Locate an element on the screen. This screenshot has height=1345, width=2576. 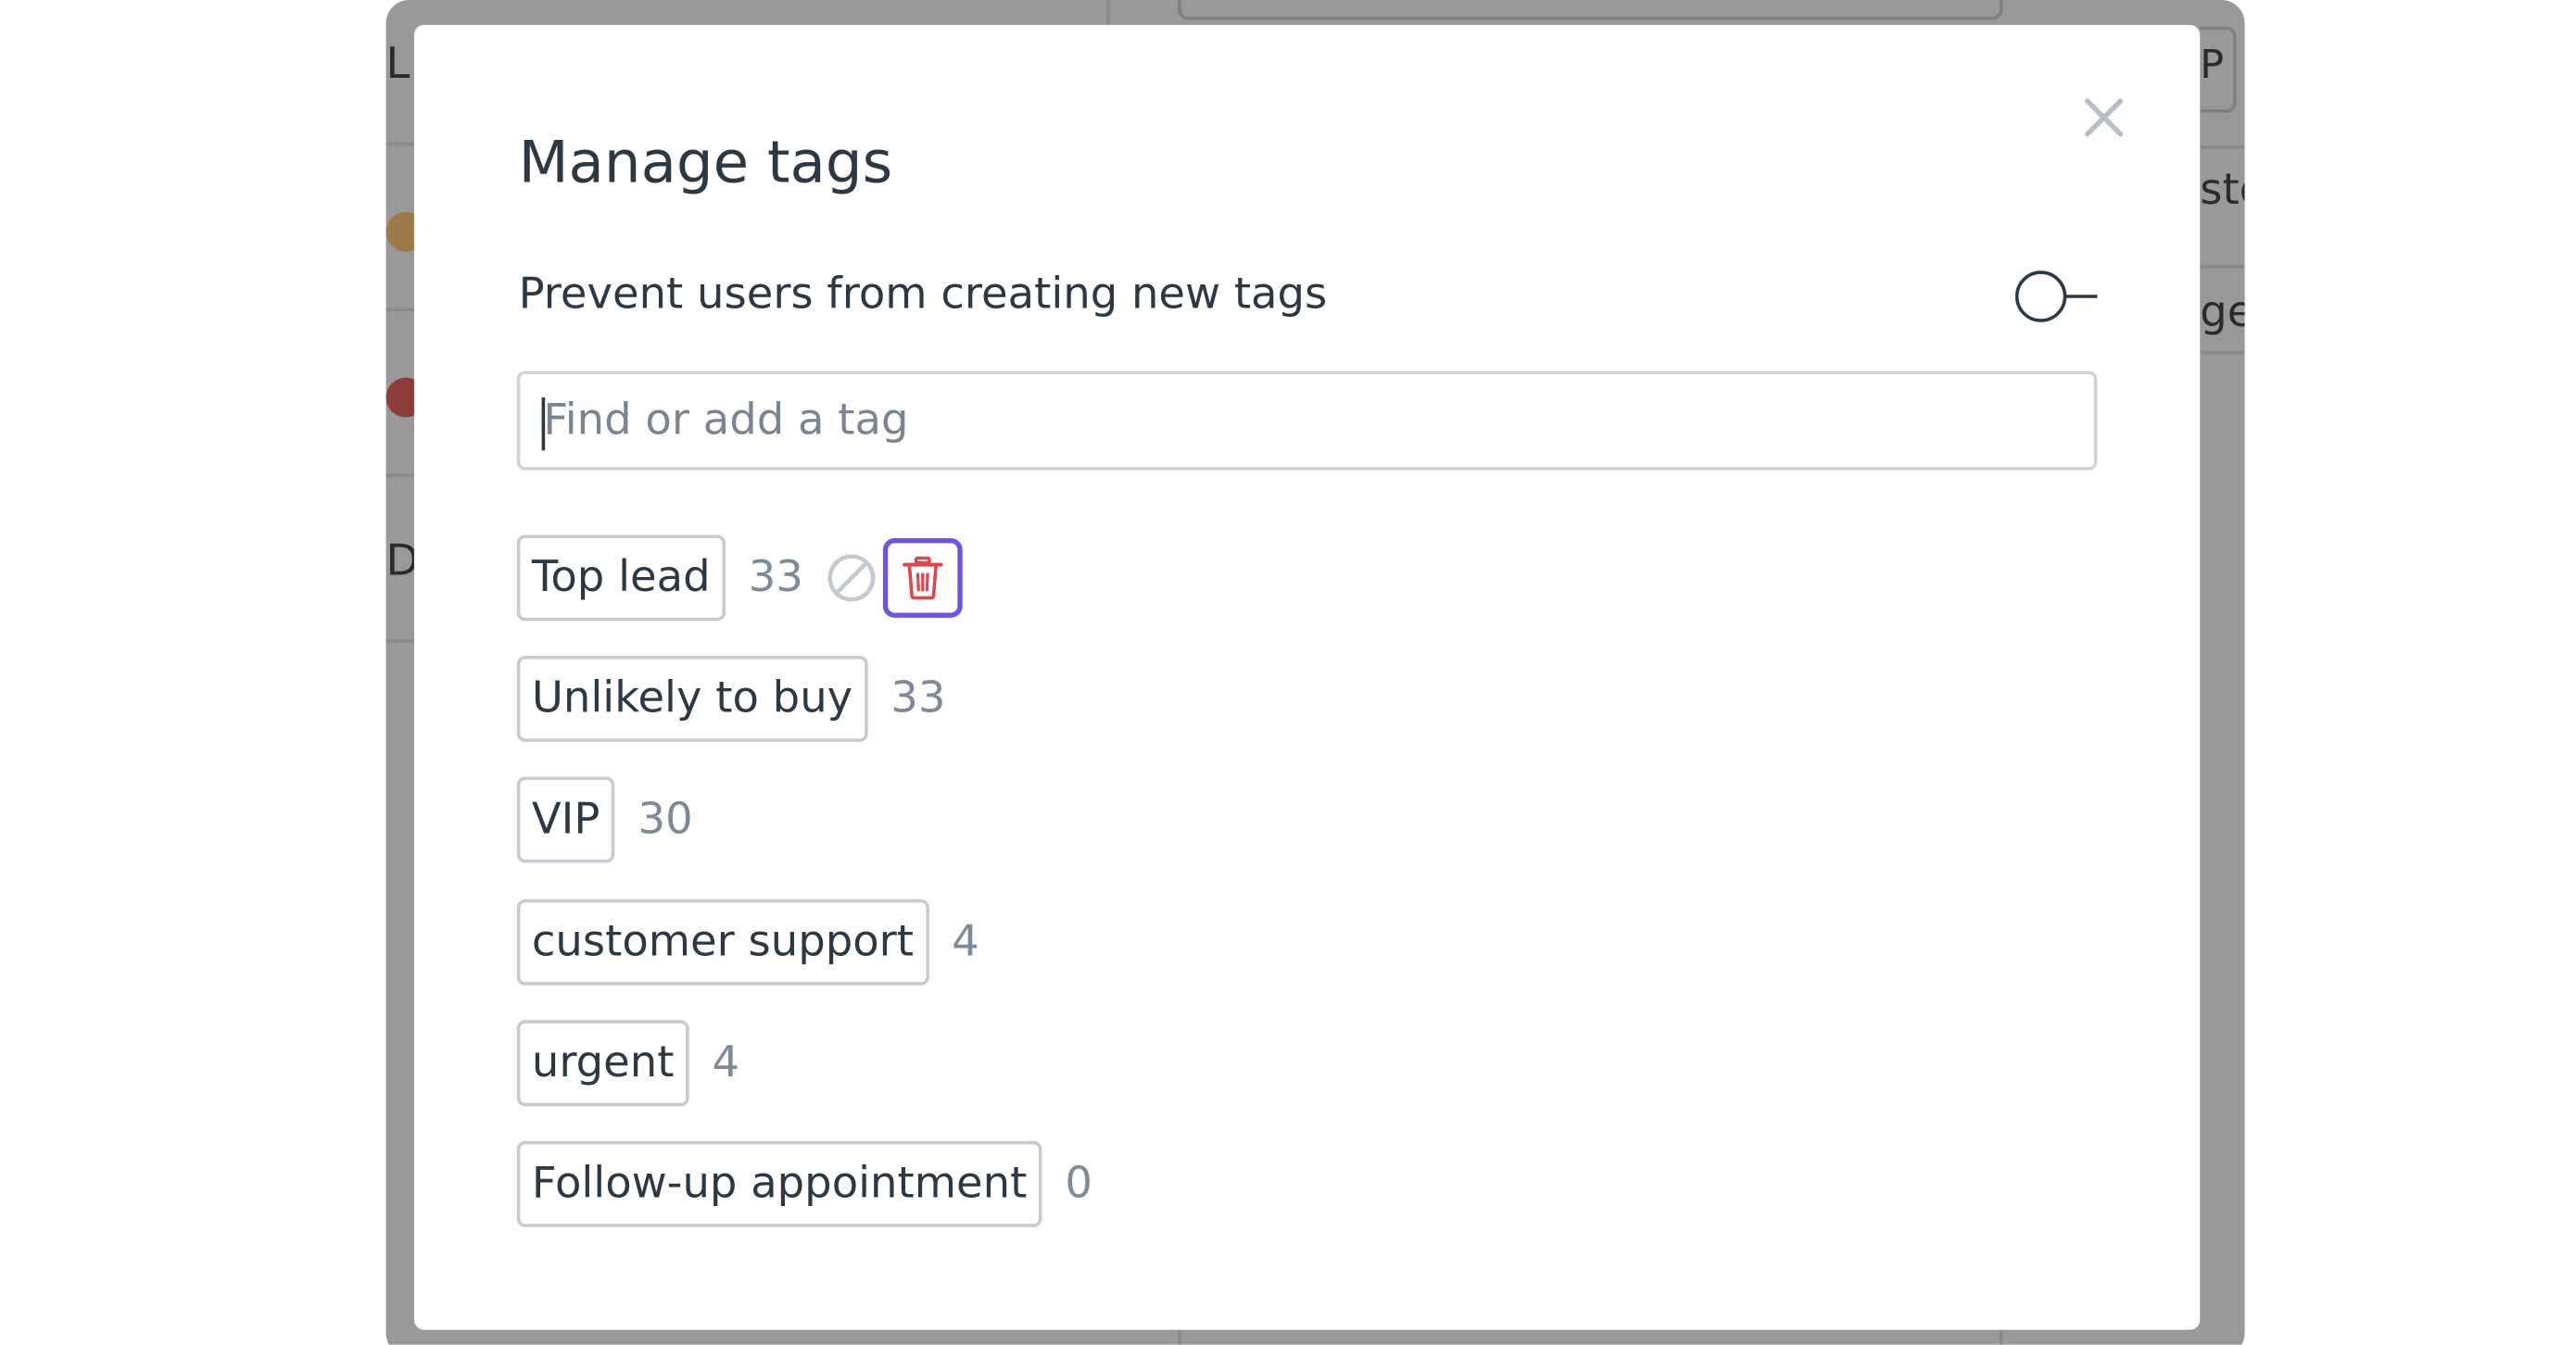
tag-count: 30 is located at coordinates (665, 820).